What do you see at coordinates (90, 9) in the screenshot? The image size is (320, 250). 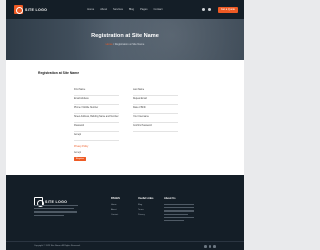 I see `nav-item: Home` at bounding box center [90, 9].